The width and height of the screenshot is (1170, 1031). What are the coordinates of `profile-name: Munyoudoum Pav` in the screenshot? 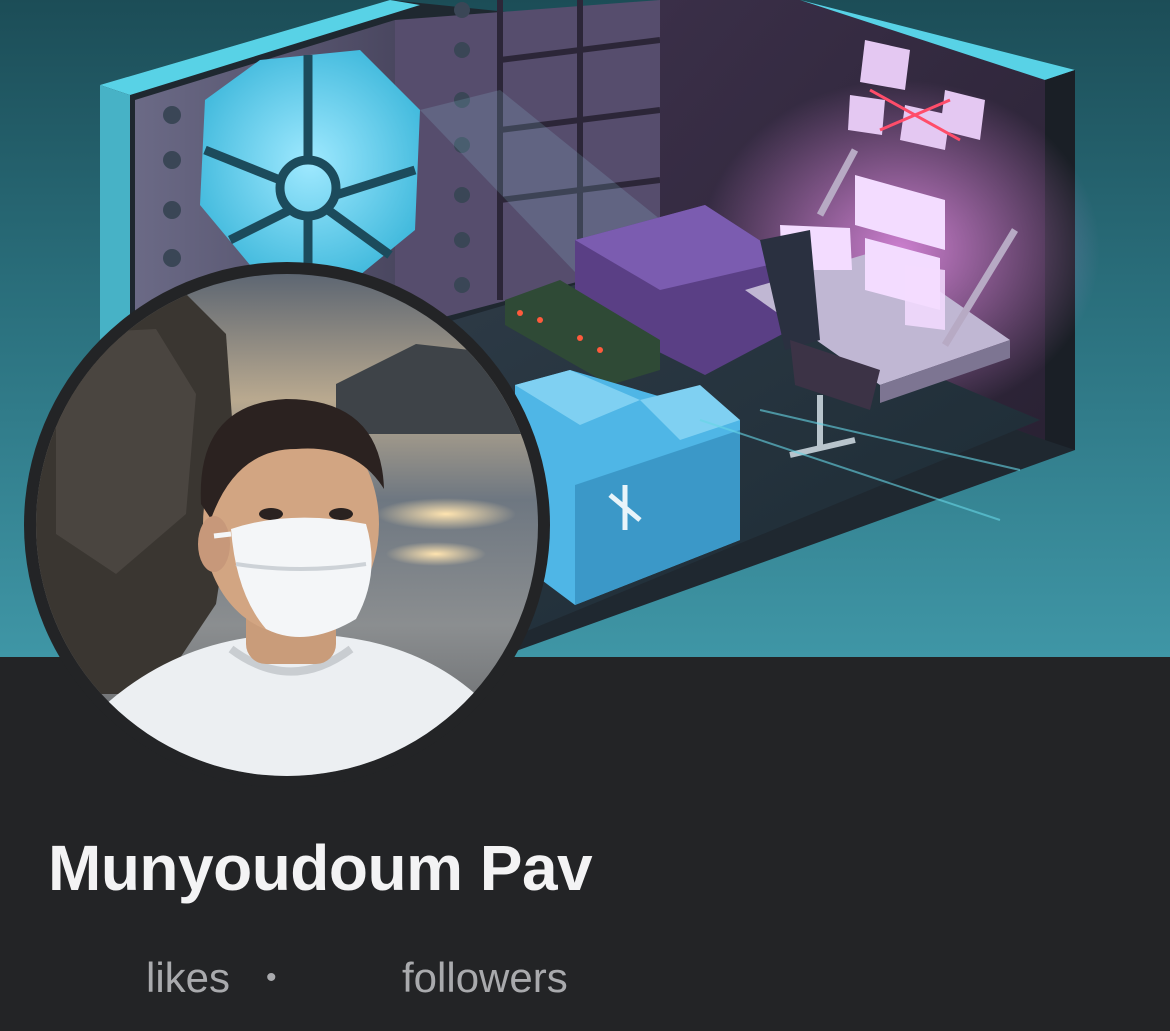 It's located at (320, 868).